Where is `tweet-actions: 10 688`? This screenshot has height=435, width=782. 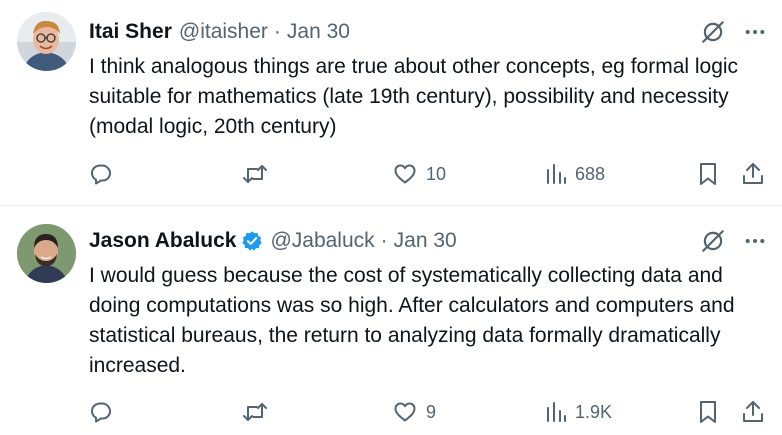 tweet-actions: 10 688 is located at coordinates (428, 174).